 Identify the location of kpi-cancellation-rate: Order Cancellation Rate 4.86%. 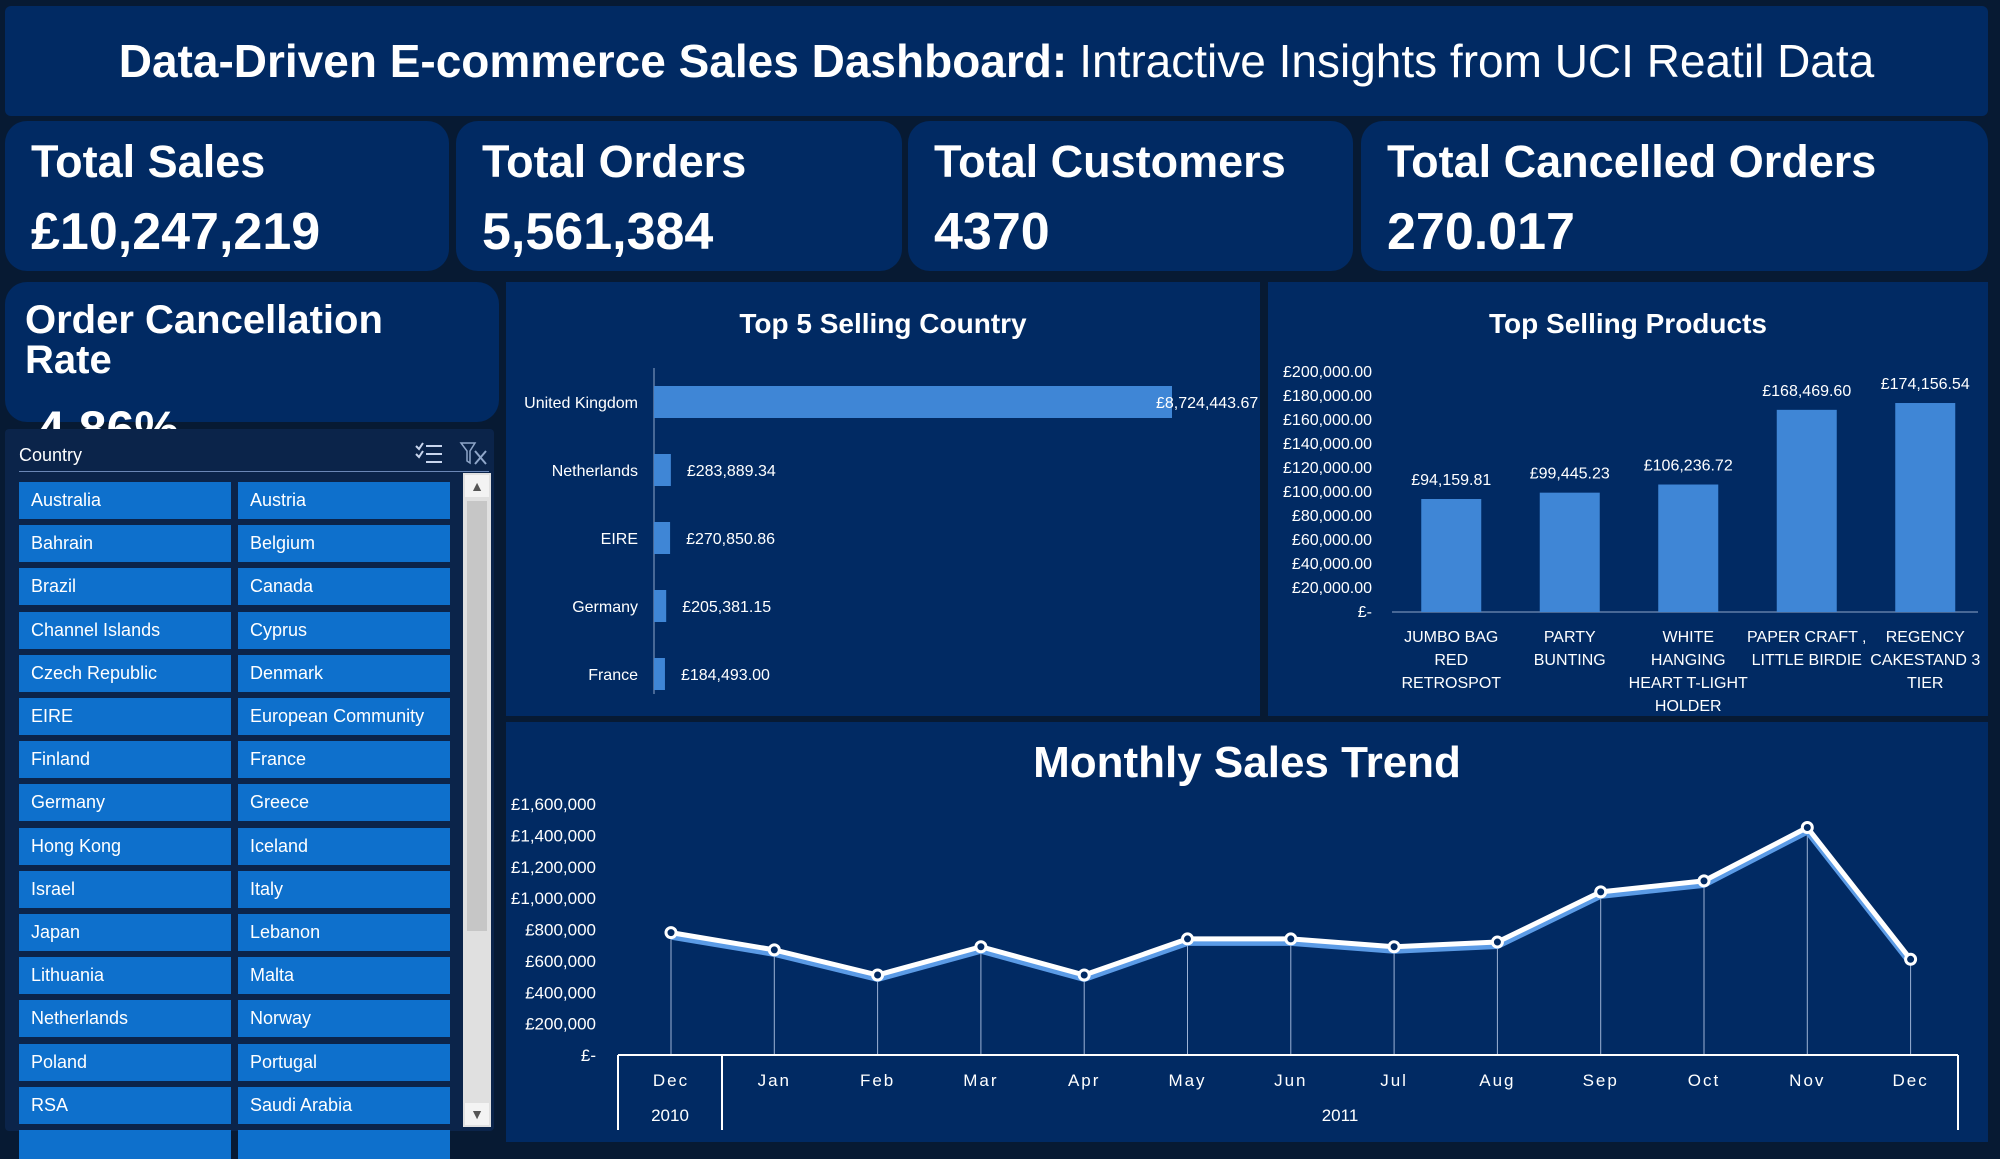
(252, 368).